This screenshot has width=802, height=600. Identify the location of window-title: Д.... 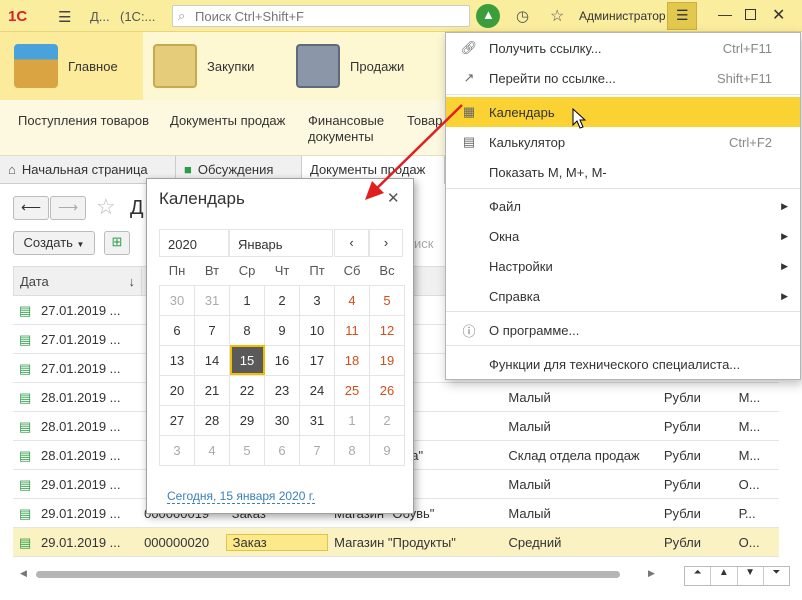
(100, 16).